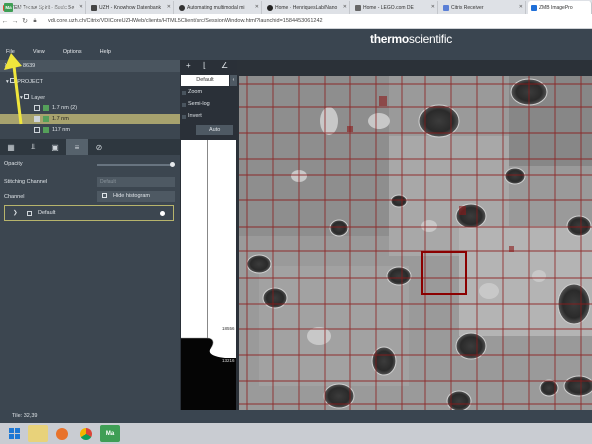 Image resolution: width=592 pixels, height=444 pixels. Describe the element at coordinates (195, 116) in the screenshot. I see `invert-option: Invert` at that location.